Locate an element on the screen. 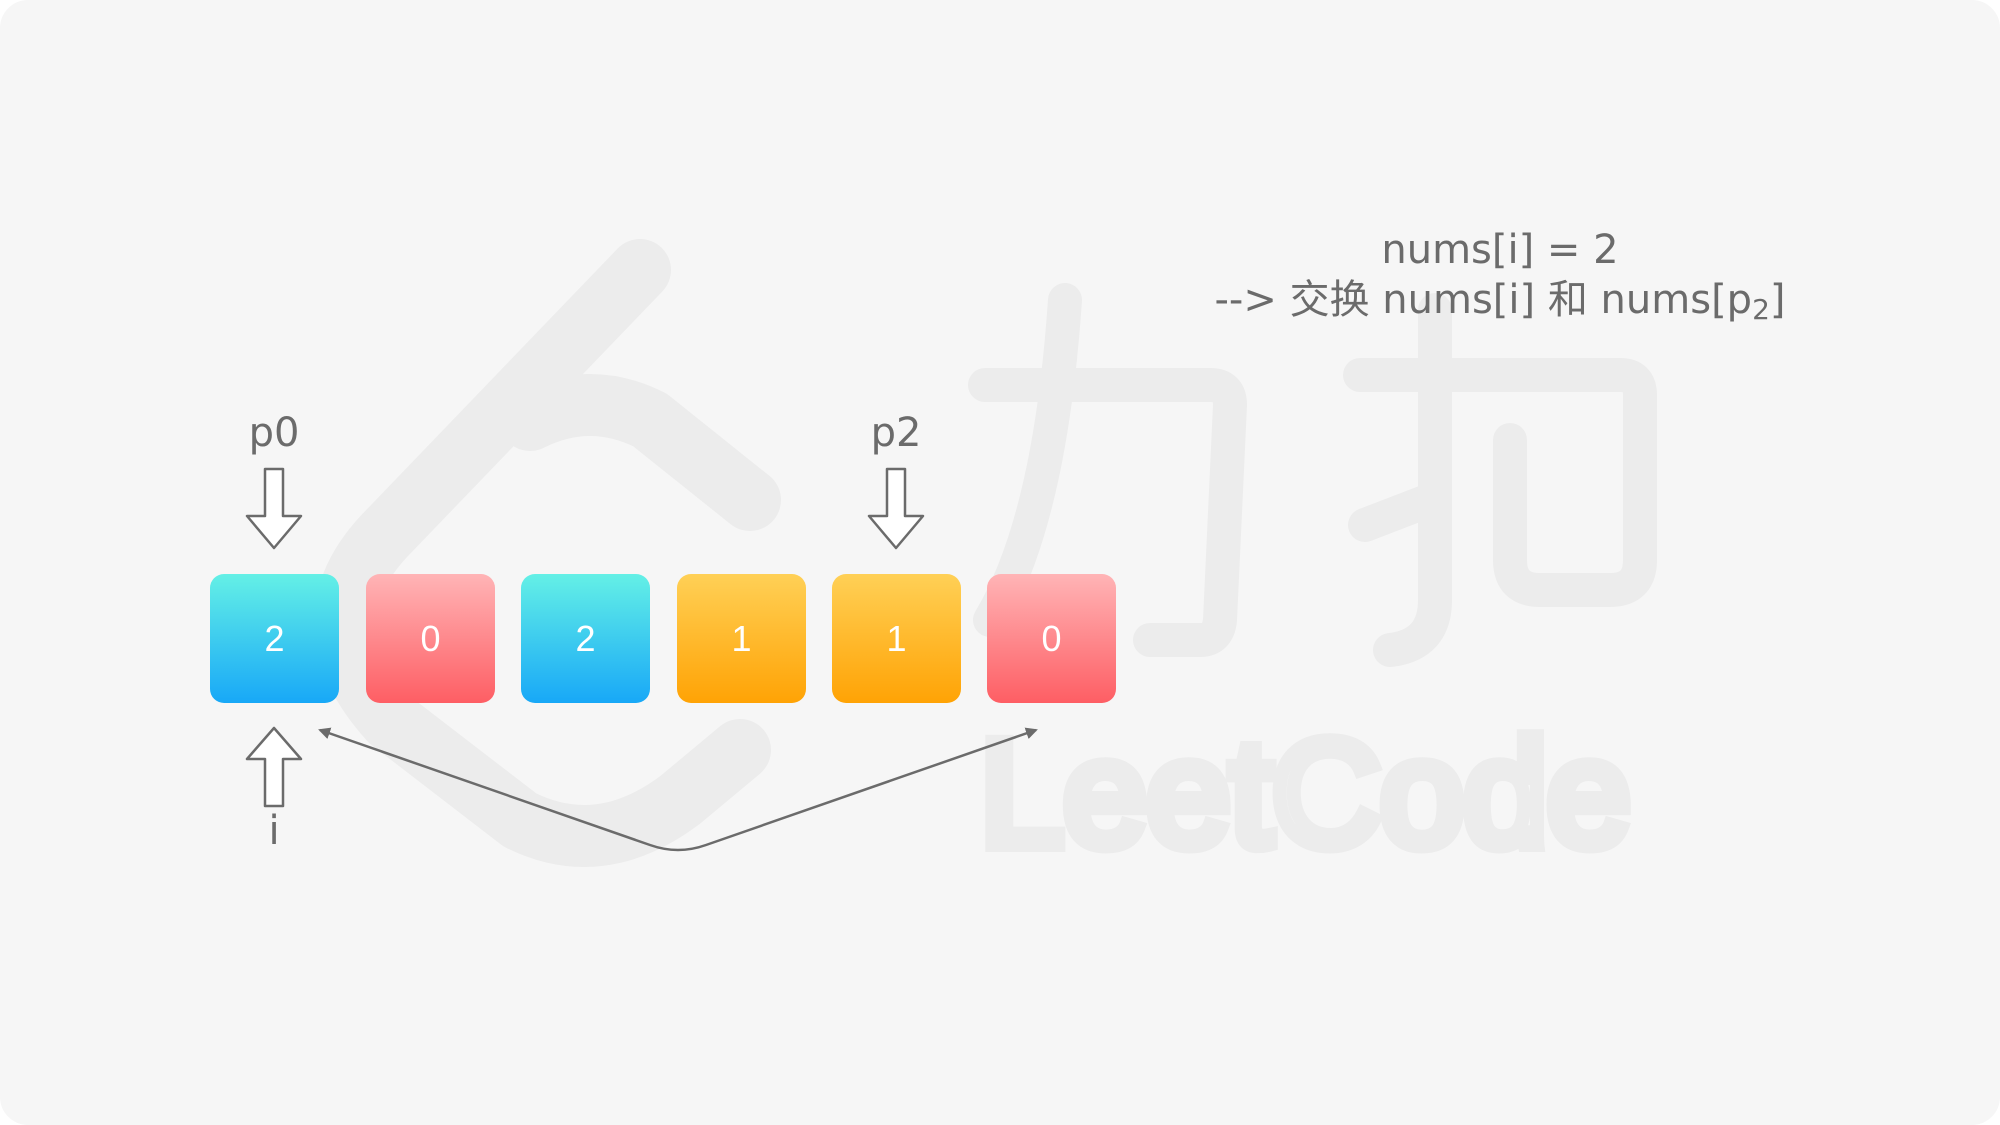 The width and height of the screenshot is (2000, 1125). swap-arrow is located at coordinates (678, 789).